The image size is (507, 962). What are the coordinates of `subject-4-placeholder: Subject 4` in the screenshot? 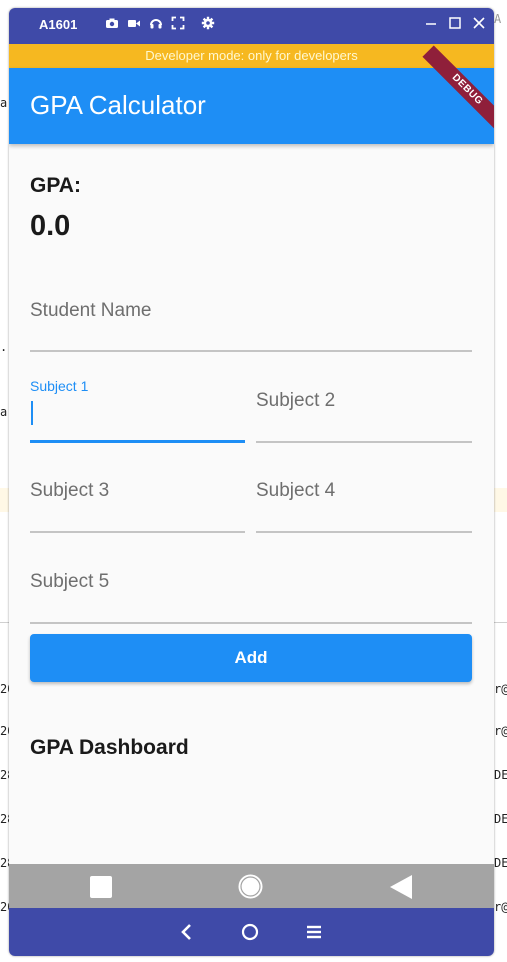 It's located at (296, 490).